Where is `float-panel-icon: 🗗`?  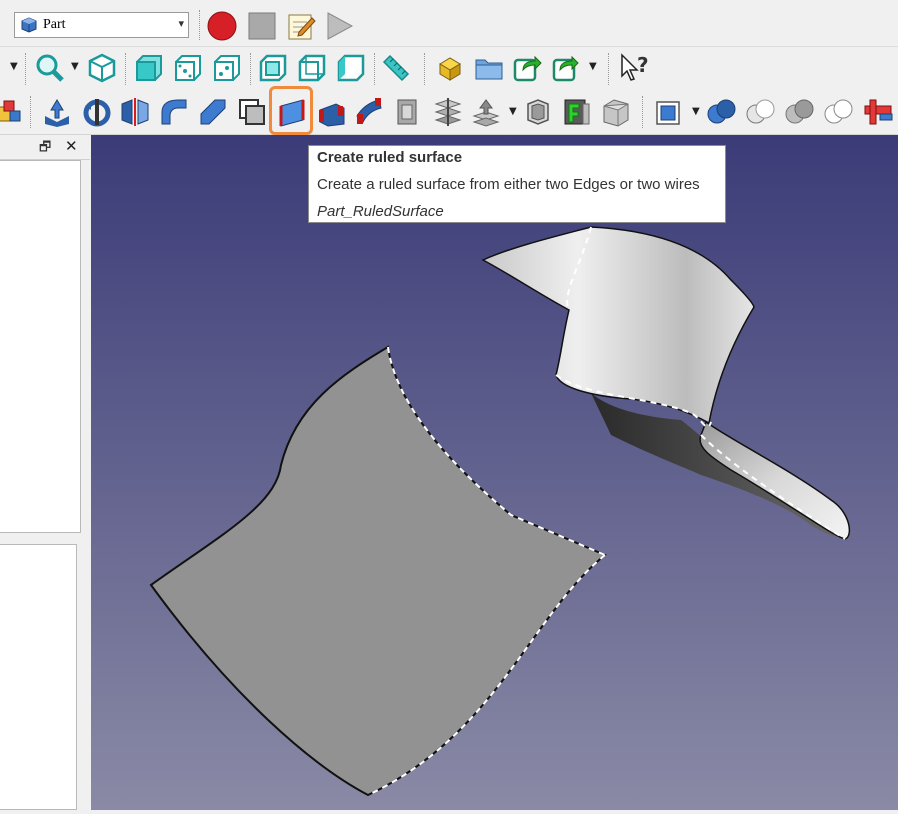 float-panel-icon: 🗗 is located at coordinates (45, 149).